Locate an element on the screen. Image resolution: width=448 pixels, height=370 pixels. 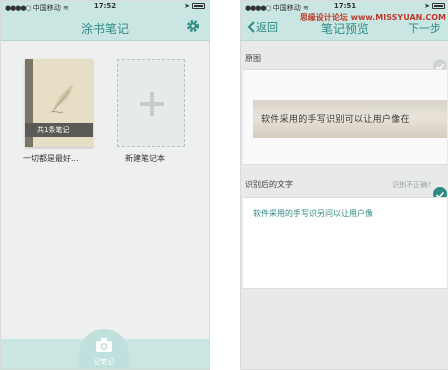
take-note-button: 记笔记 is located at coordinates (104, 349).